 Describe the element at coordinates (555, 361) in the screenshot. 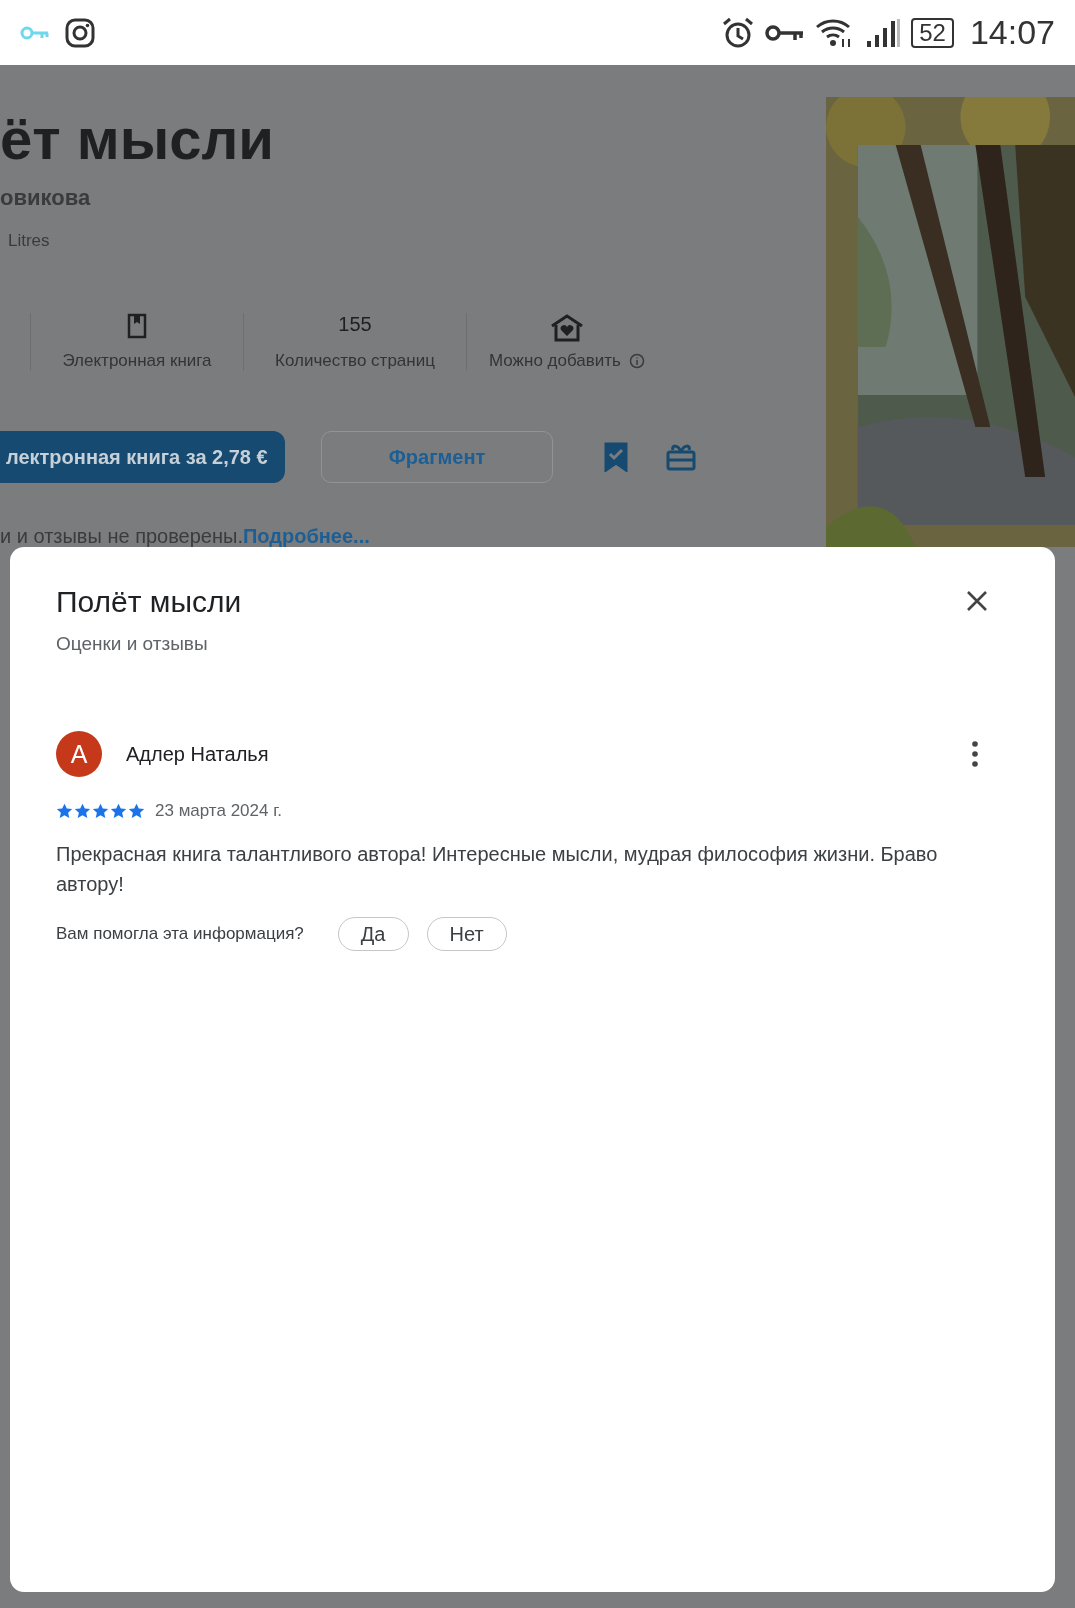

I see `stat-label: Можно добавить` at that location.